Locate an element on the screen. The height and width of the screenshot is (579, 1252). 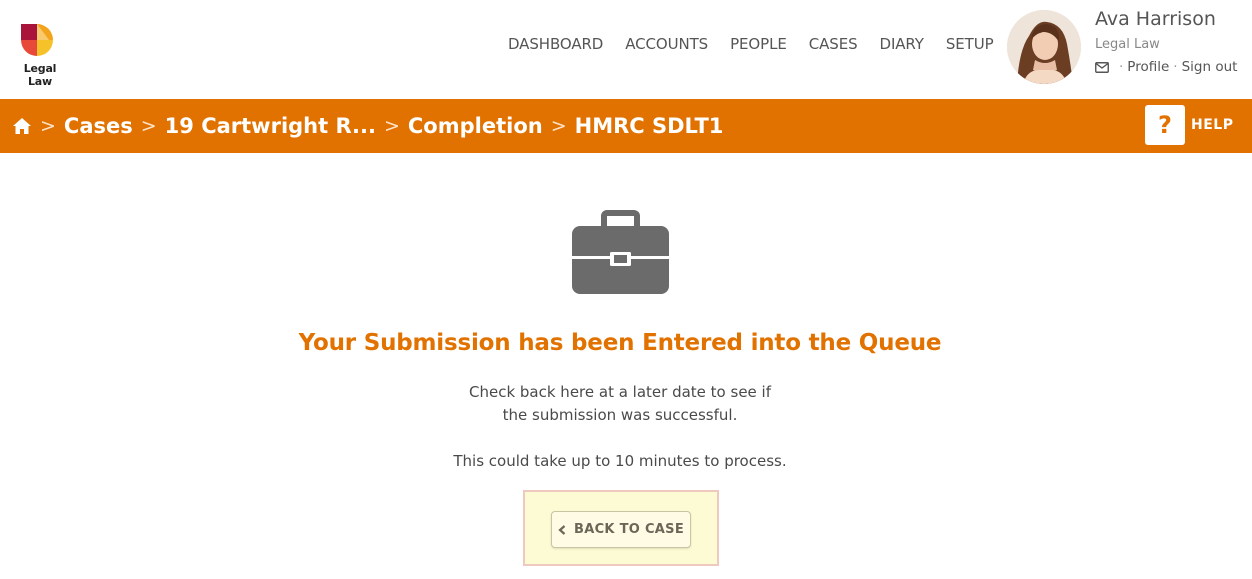
help-button-label: HELP is located at coordinates (1212, 125).